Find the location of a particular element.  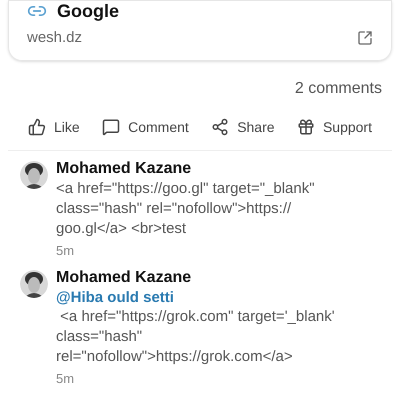

action-button: Support is located at coordinates (334, 127).